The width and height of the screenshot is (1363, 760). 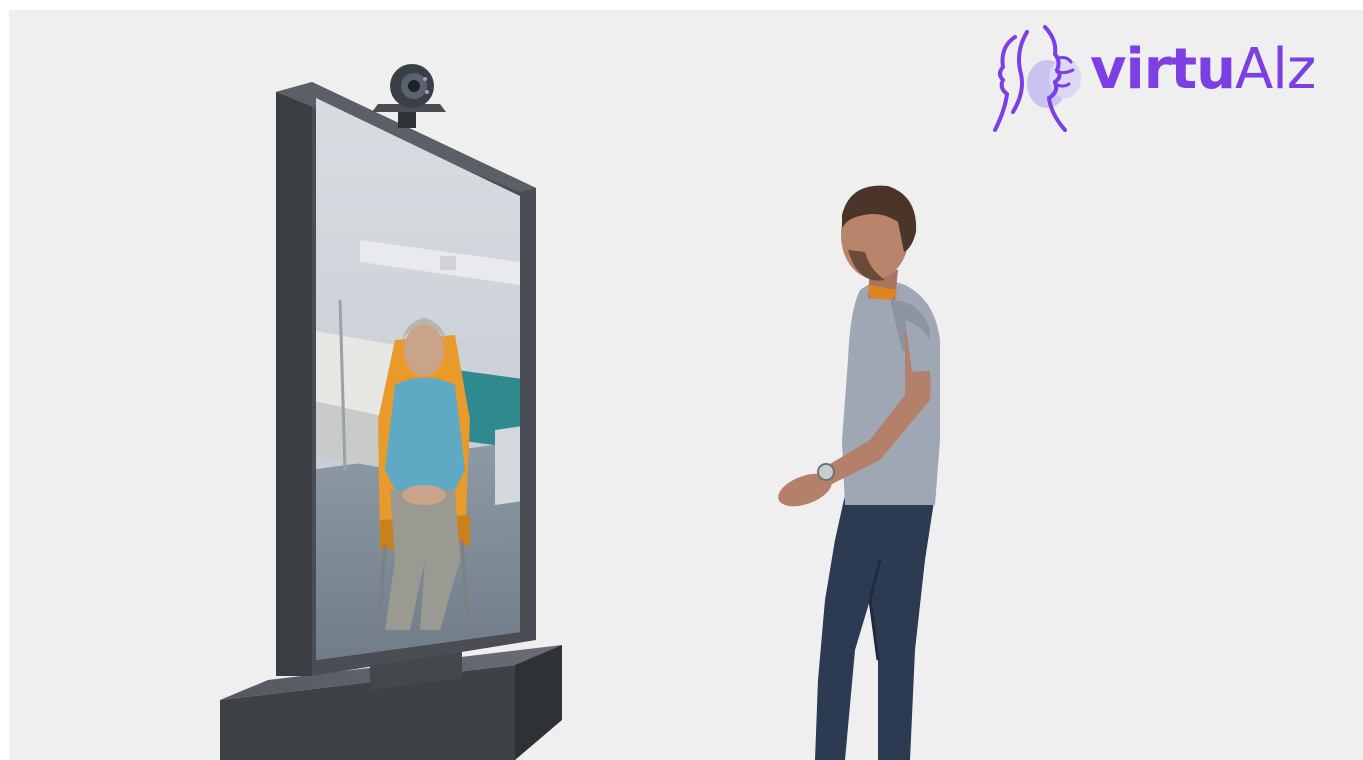 What do you see at coordinates (1037, 78) in the screenshot?
I see `two-faces-logo-icon` at bounding box center [1037, 78].